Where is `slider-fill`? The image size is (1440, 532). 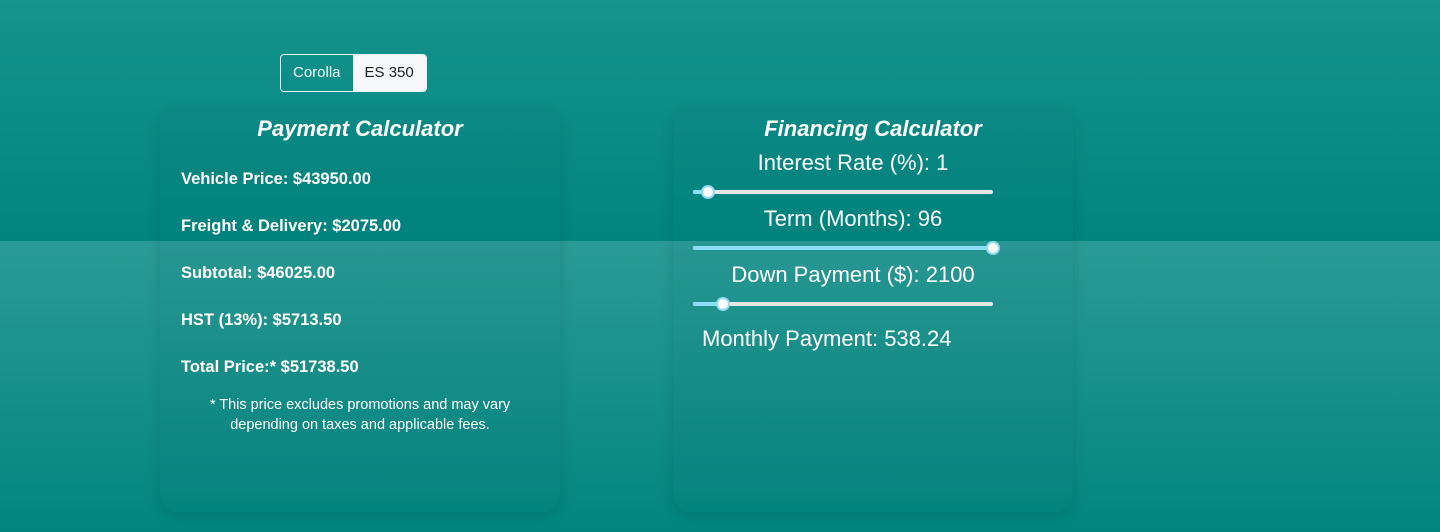 slider-fill is located at coordinates (843, 248).